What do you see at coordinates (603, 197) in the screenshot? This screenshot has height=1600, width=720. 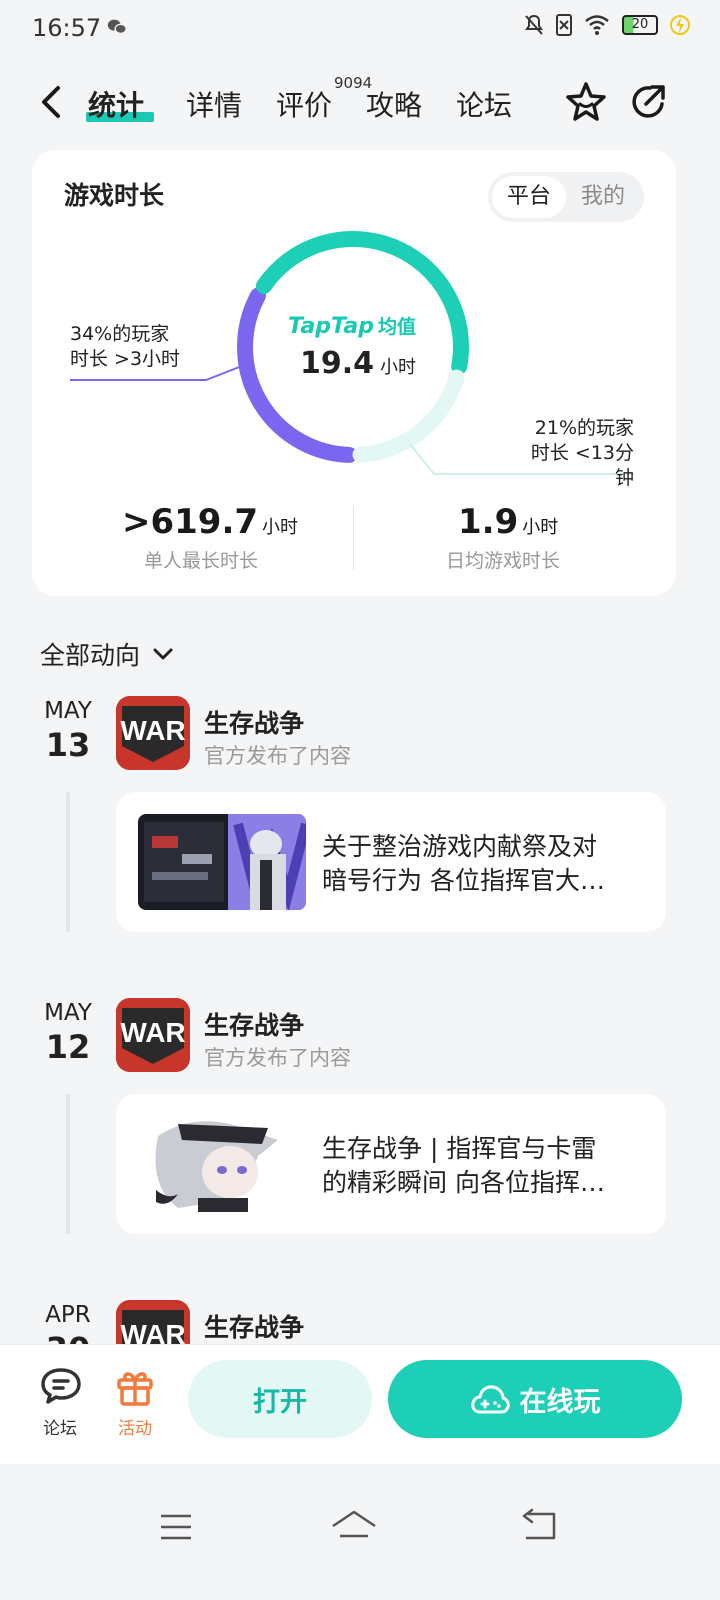 I see `toggle-mine: 我的` at bounding box center [603, 197].